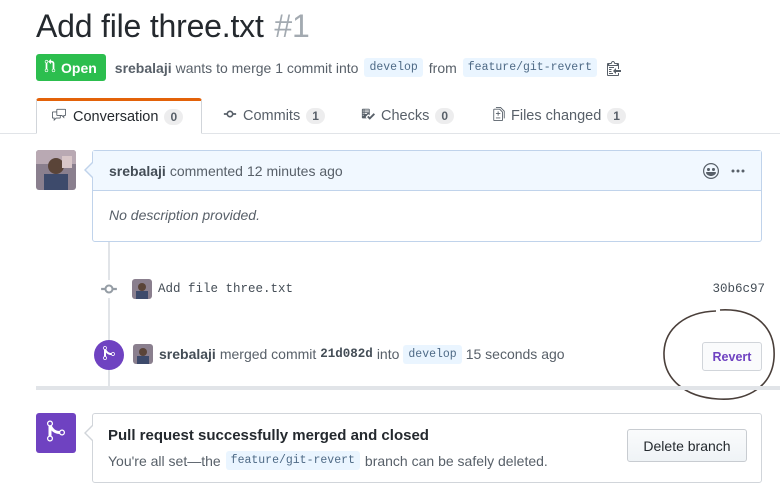 This screenshot has width=780, height=493. I want to click on status-badge: Open, so click(71, 67).